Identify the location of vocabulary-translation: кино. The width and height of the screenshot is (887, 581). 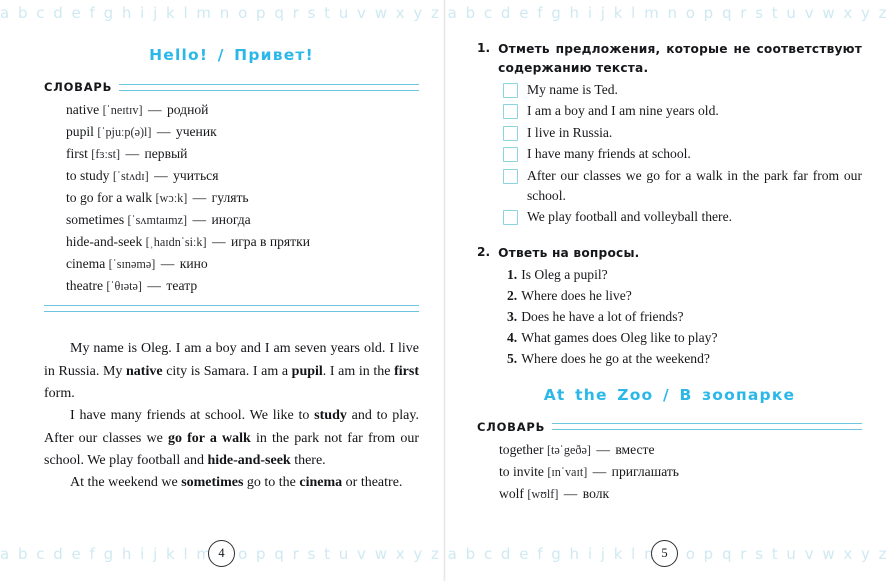
(193, 264).